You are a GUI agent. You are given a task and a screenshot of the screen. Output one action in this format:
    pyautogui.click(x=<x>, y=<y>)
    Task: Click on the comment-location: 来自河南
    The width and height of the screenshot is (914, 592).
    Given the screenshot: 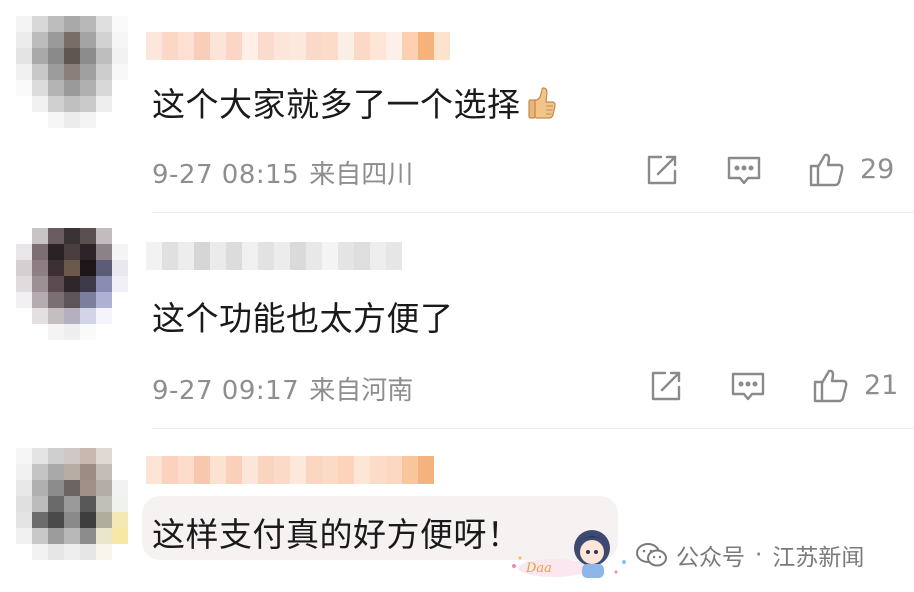 What is the action you would take?
    pyautogui.click(x=361, y=391)
    